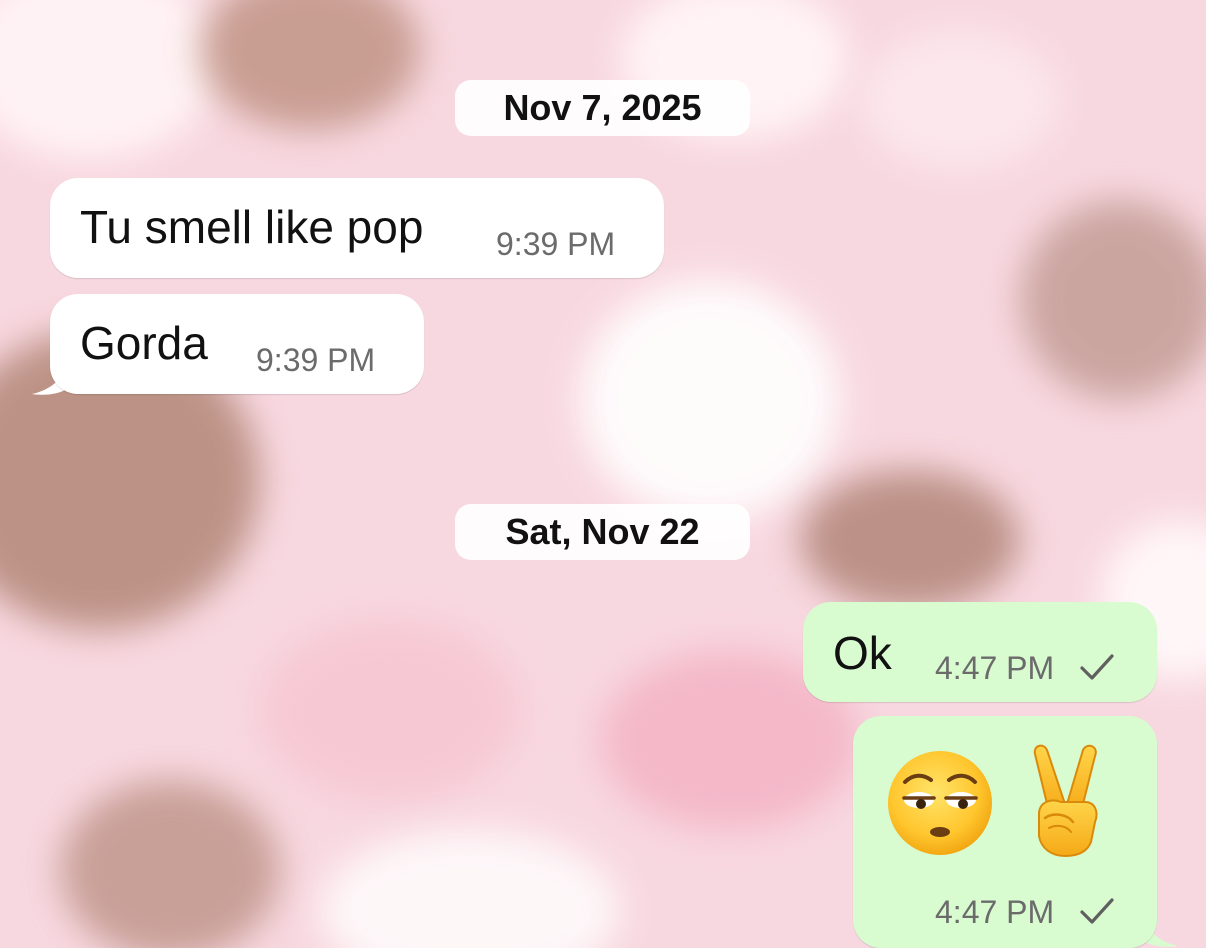 This screenshot has height=948, width=1206. Describe the element at coordinates (237, 344) in the screenshot. I see `incoming-message-bubble: Gorda 9:39 PM` at that location.